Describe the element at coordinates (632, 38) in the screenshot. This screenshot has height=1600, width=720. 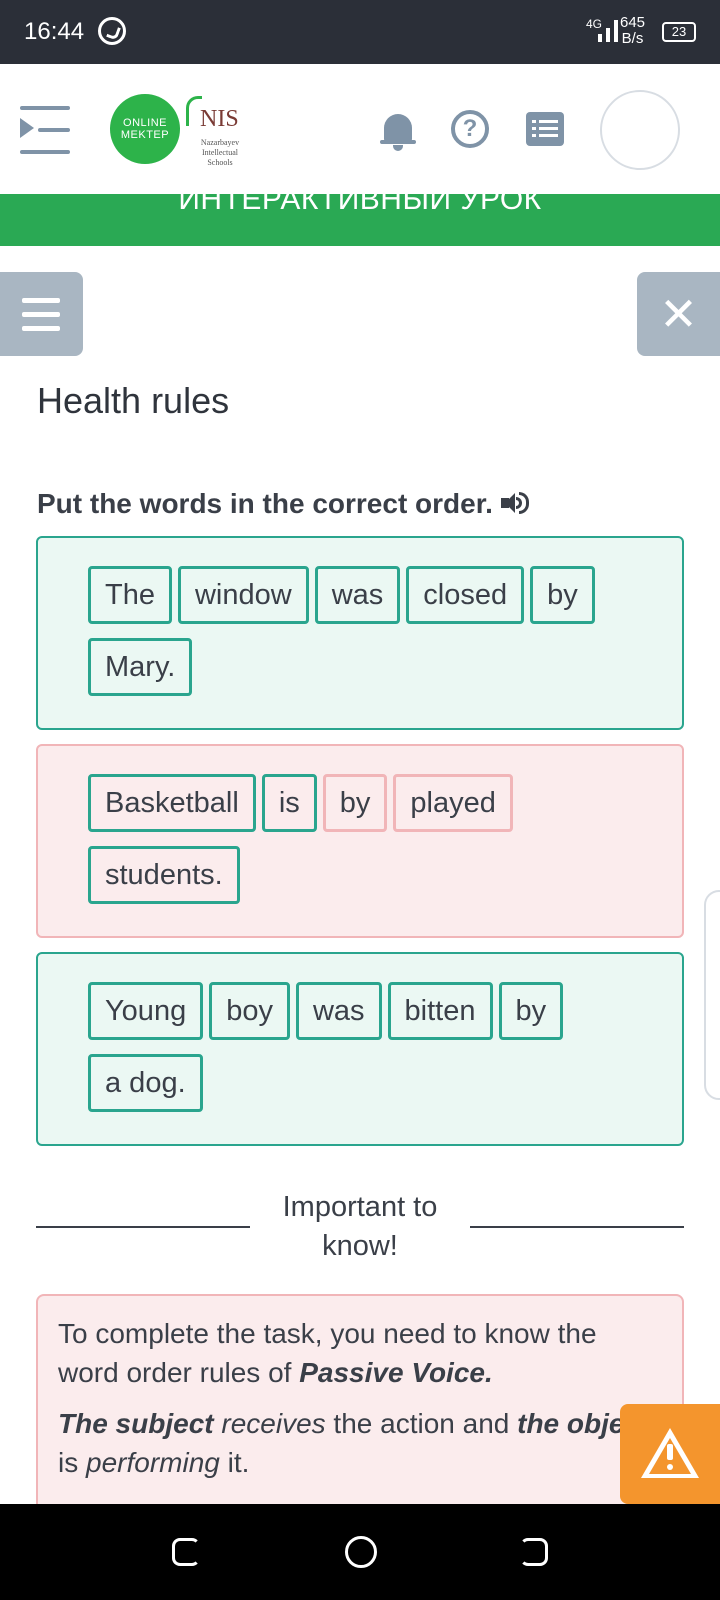
I see `network-speed-unit: B/s` at that location.